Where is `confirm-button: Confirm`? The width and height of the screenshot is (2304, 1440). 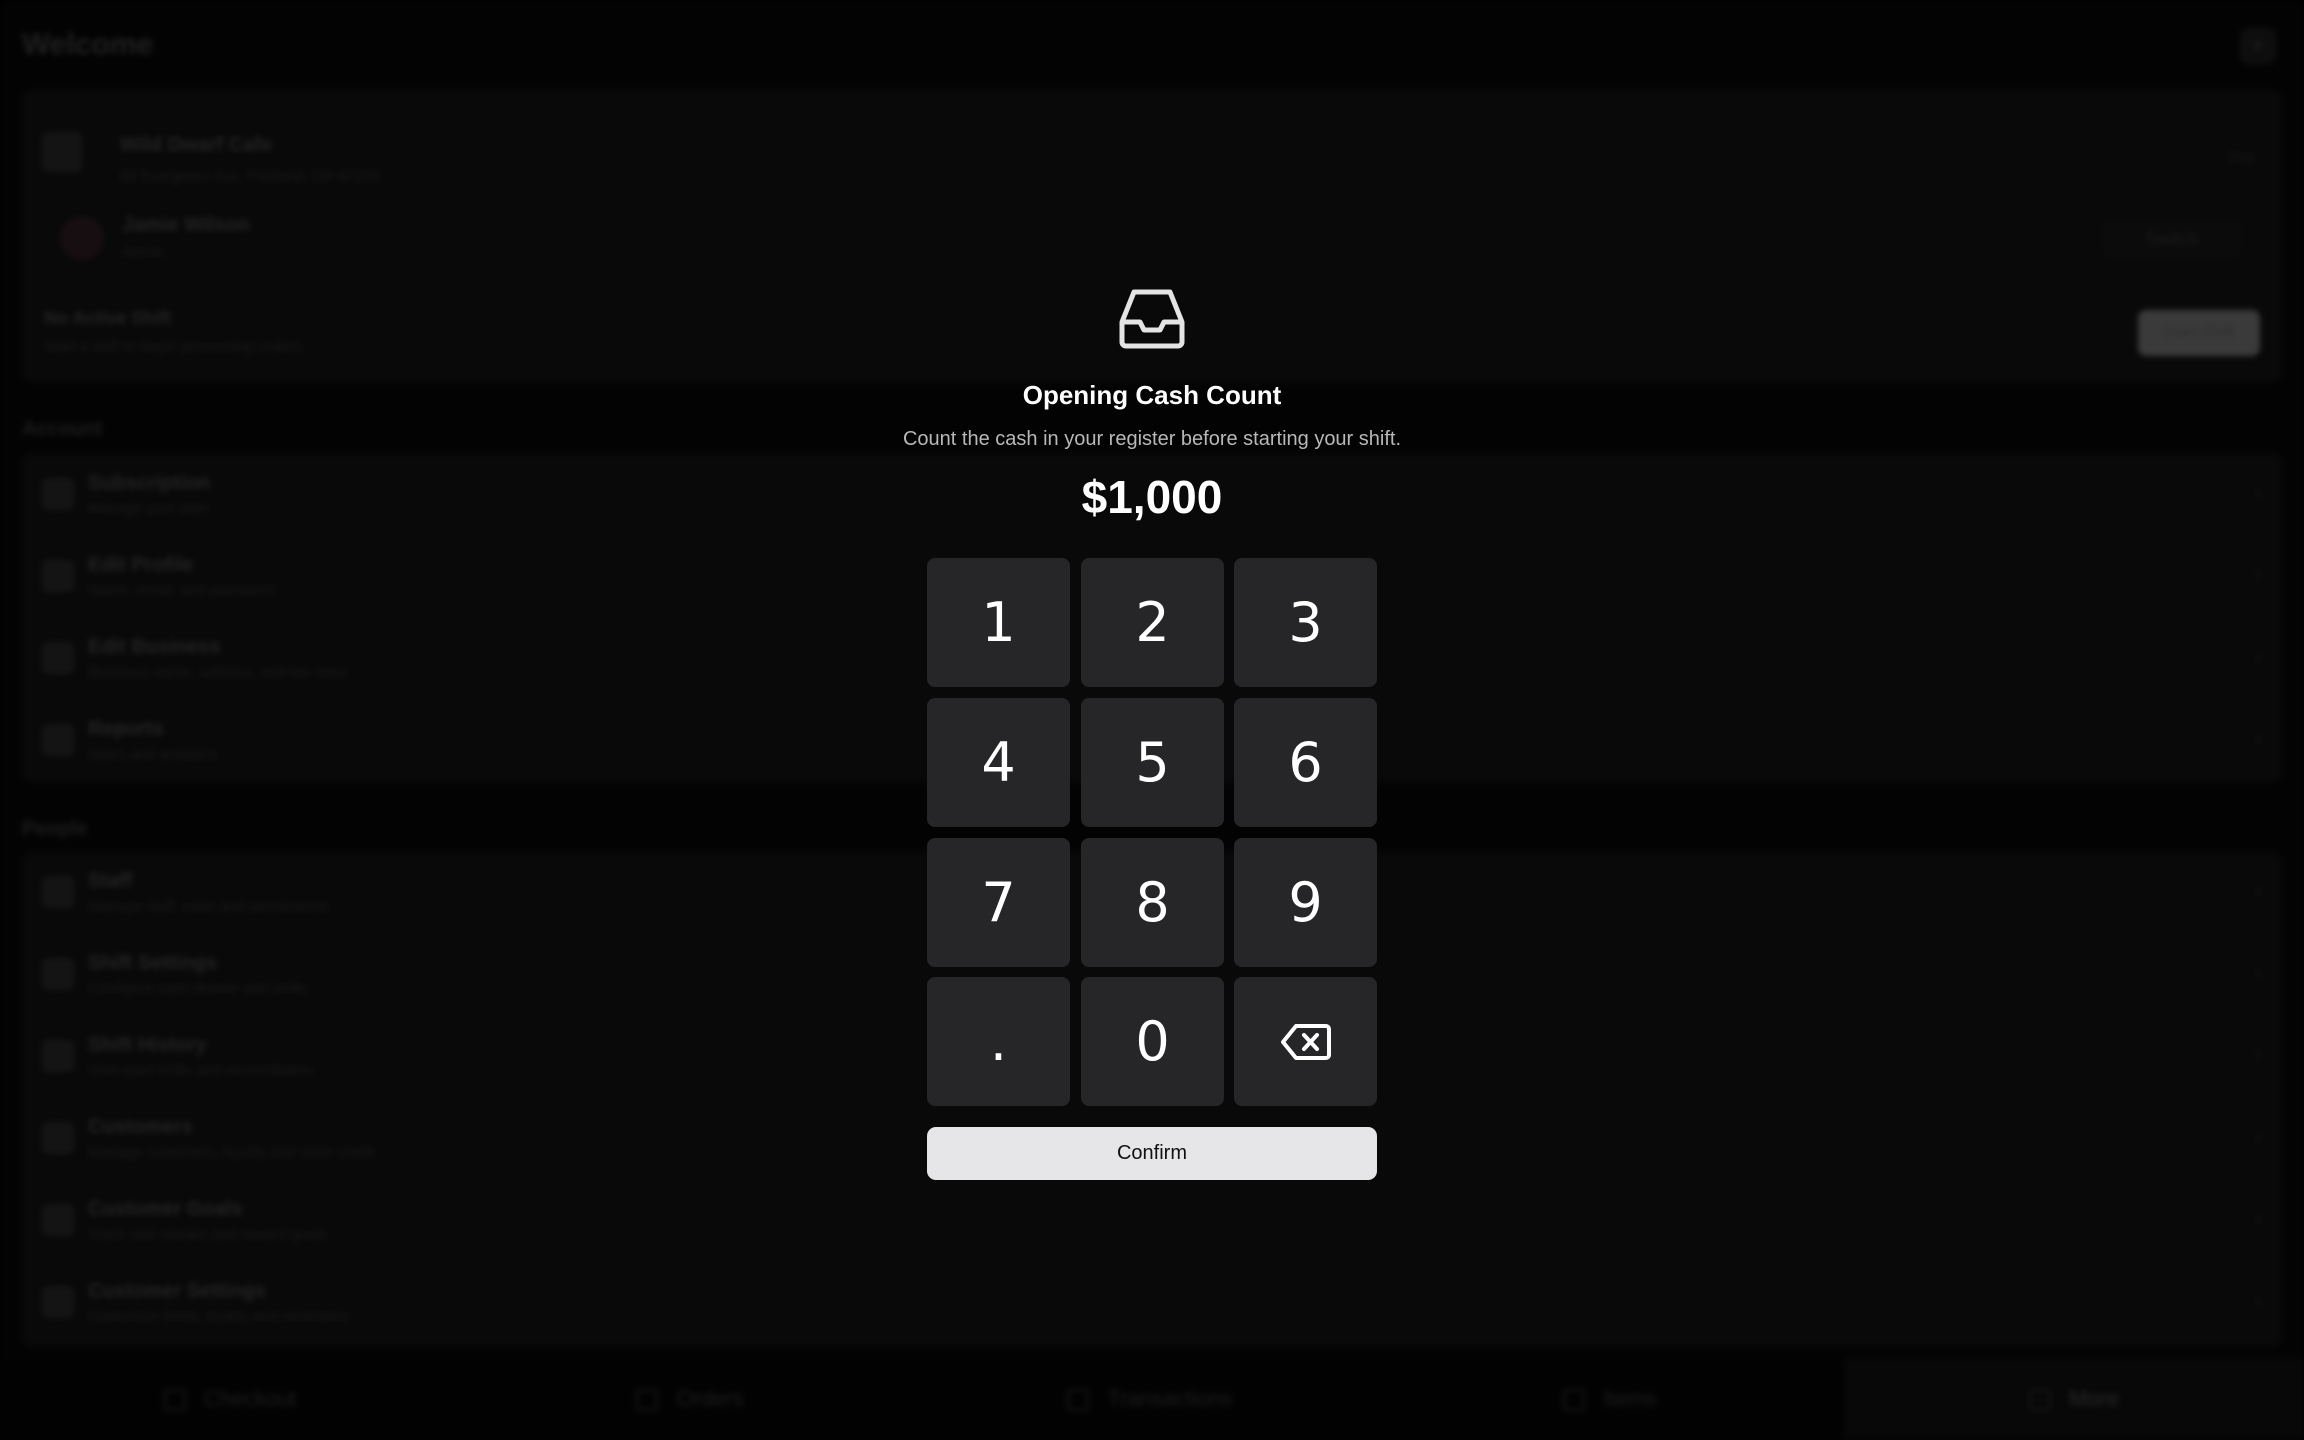
confirm-button: Confirm is located at coordinates (1152, 1153).